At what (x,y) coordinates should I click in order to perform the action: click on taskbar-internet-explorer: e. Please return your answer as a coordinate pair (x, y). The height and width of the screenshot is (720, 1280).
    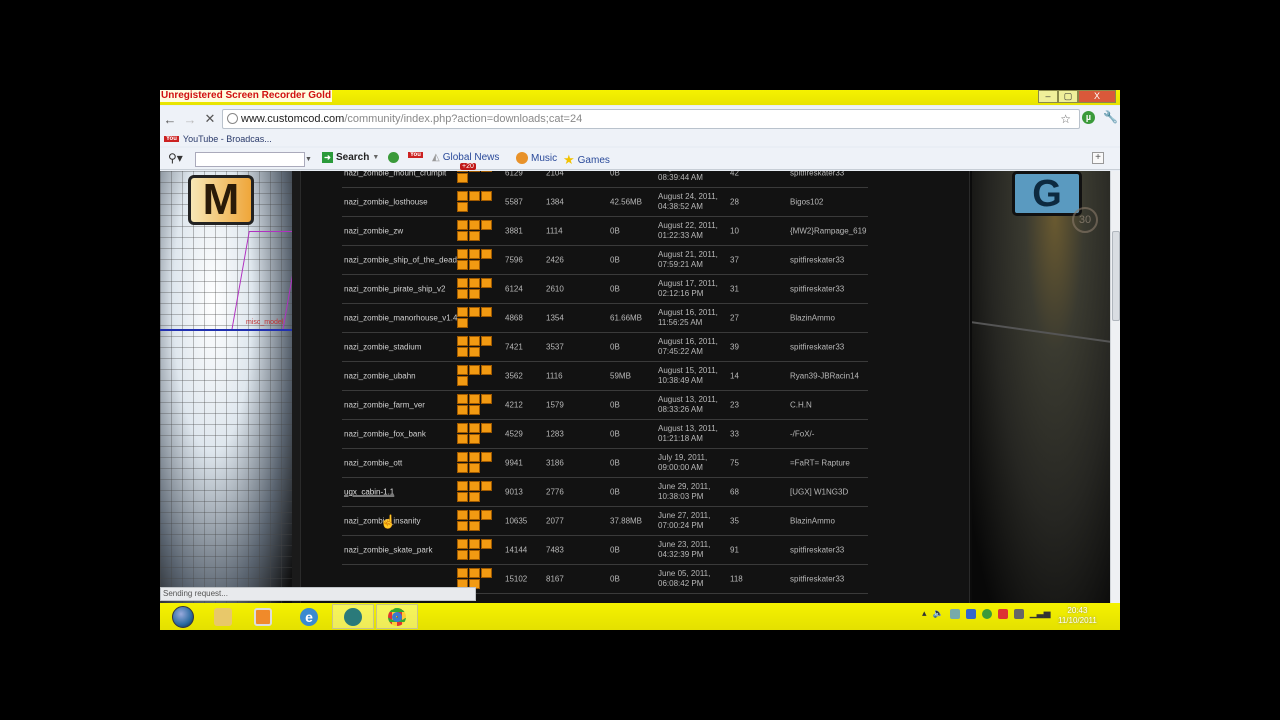
    Looking at the image, I should click on (309, 616).